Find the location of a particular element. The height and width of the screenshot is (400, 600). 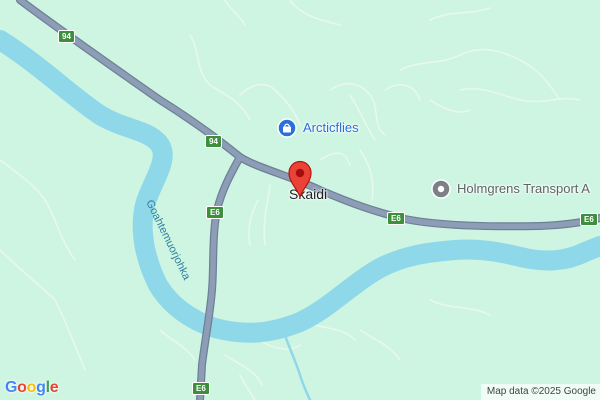

location-pin-icon is located at coordinates (300, 180).